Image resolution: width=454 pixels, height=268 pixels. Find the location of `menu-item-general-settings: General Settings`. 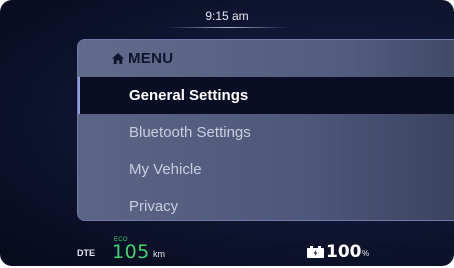

menu-item-general-settings: General Settings is located at coordinates (266, 95).